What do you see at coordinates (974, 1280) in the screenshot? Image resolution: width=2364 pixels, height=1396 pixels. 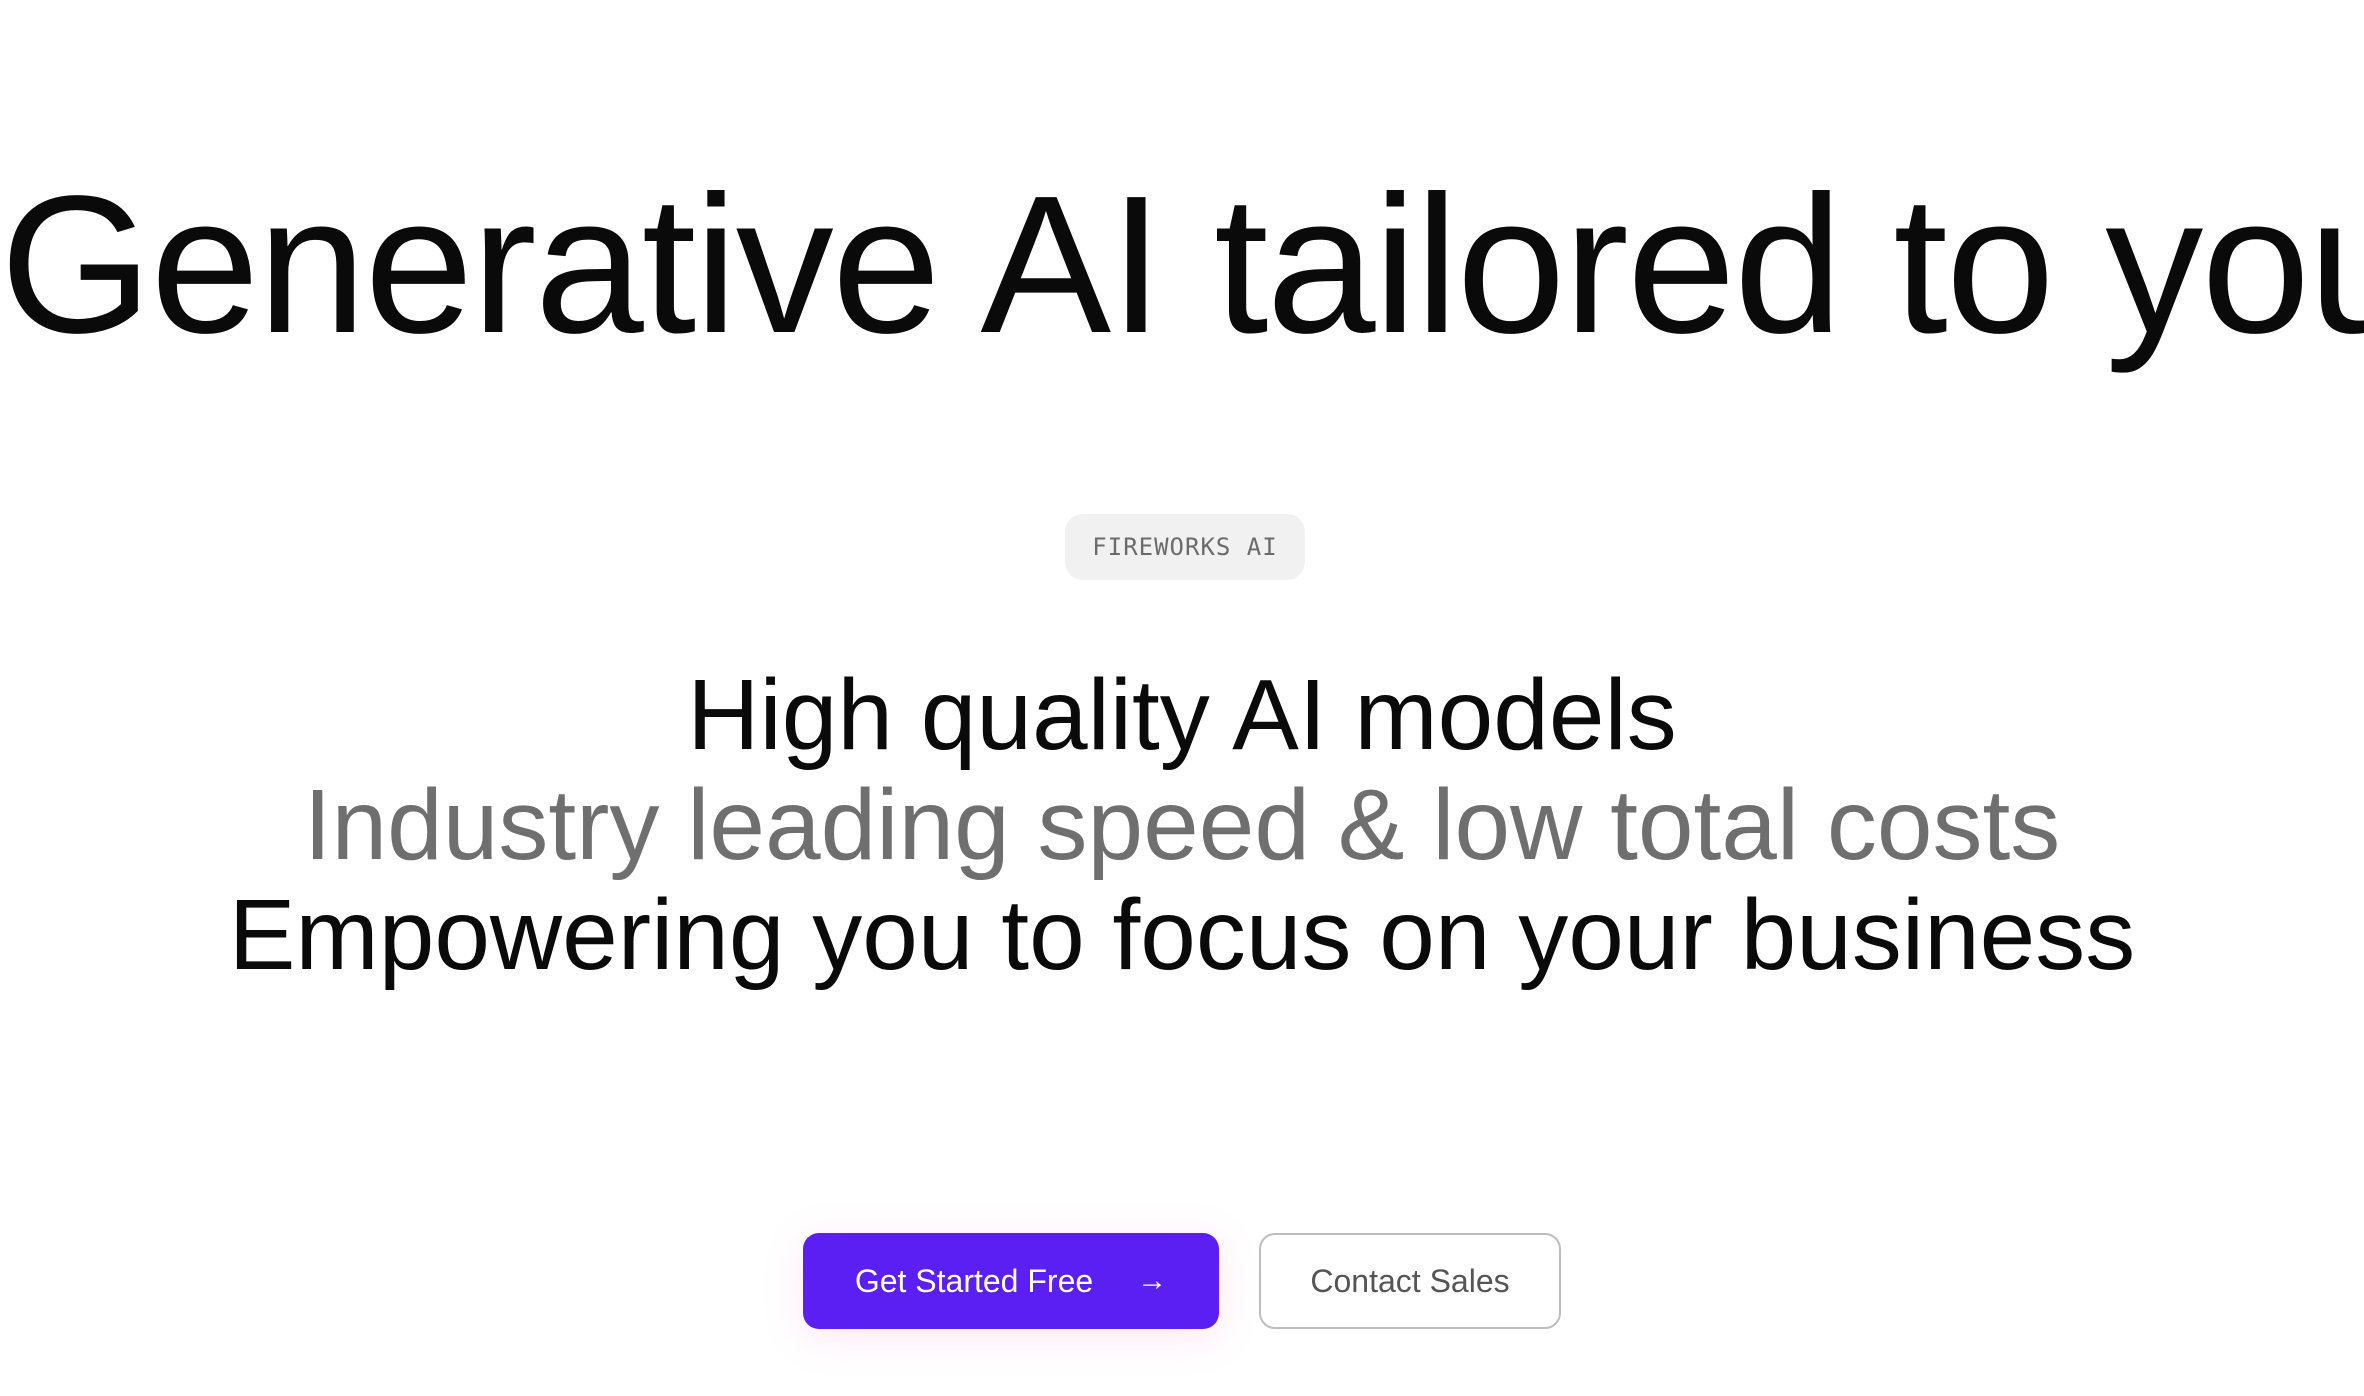 I see `get-started-label: Get Started Free` at bounding box center [974, 1280].